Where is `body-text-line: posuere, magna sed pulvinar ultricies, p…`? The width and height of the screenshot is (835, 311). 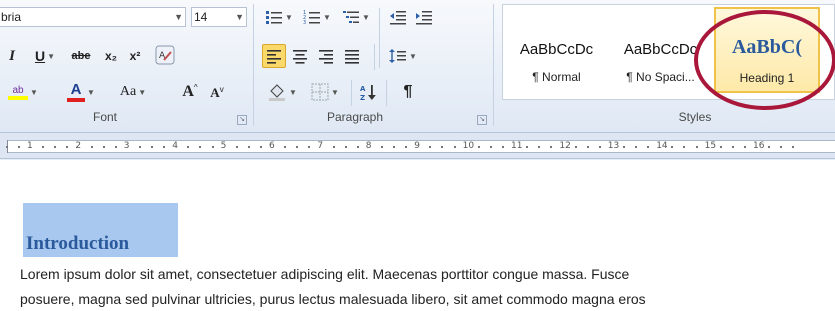
body-text-line: posuere, magna sed pulvinar ultricies, p… is located at coordinates (333, 299).